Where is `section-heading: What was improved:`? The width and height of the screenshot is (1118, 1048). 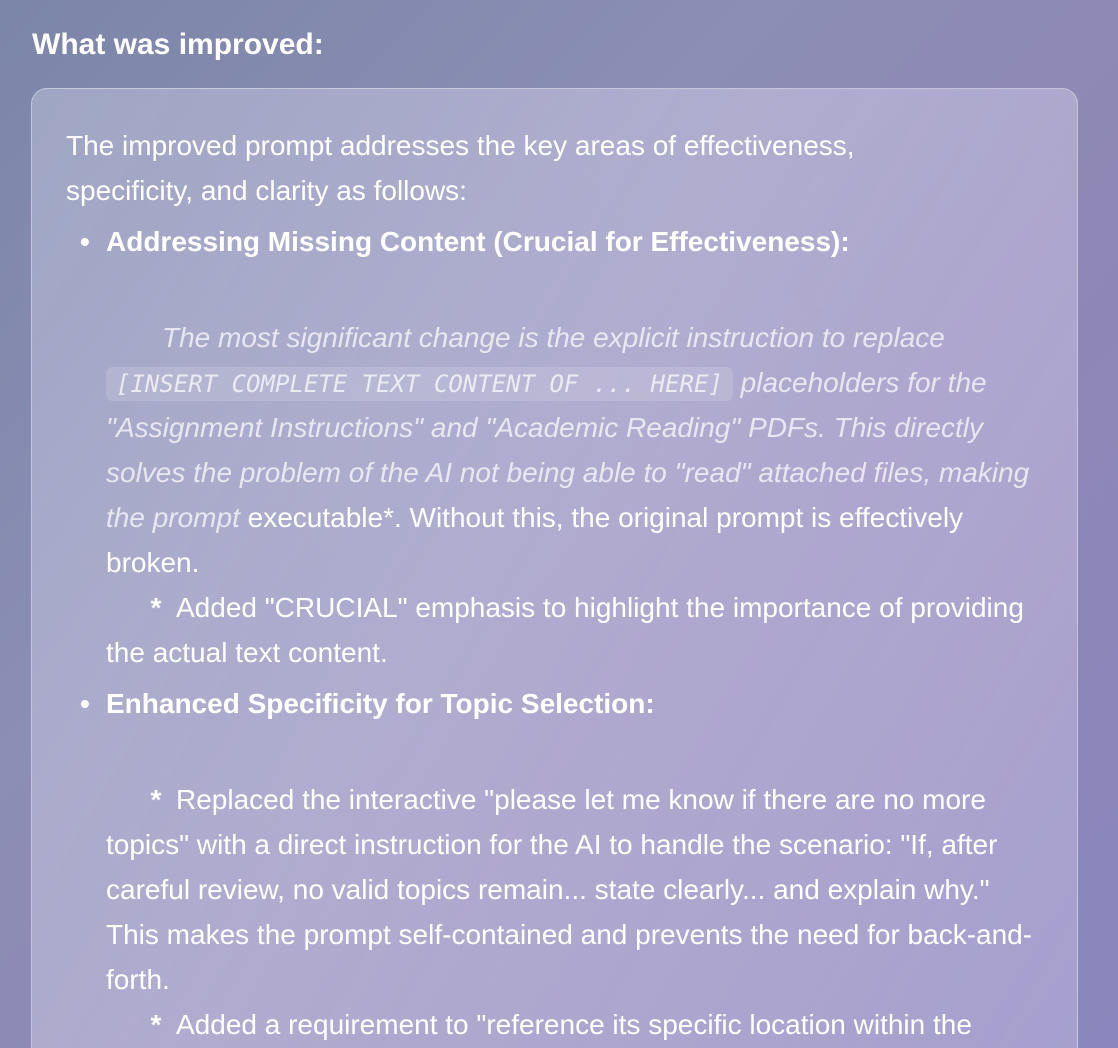
section-heading: What was improved: is located at coordinates (178, 44).